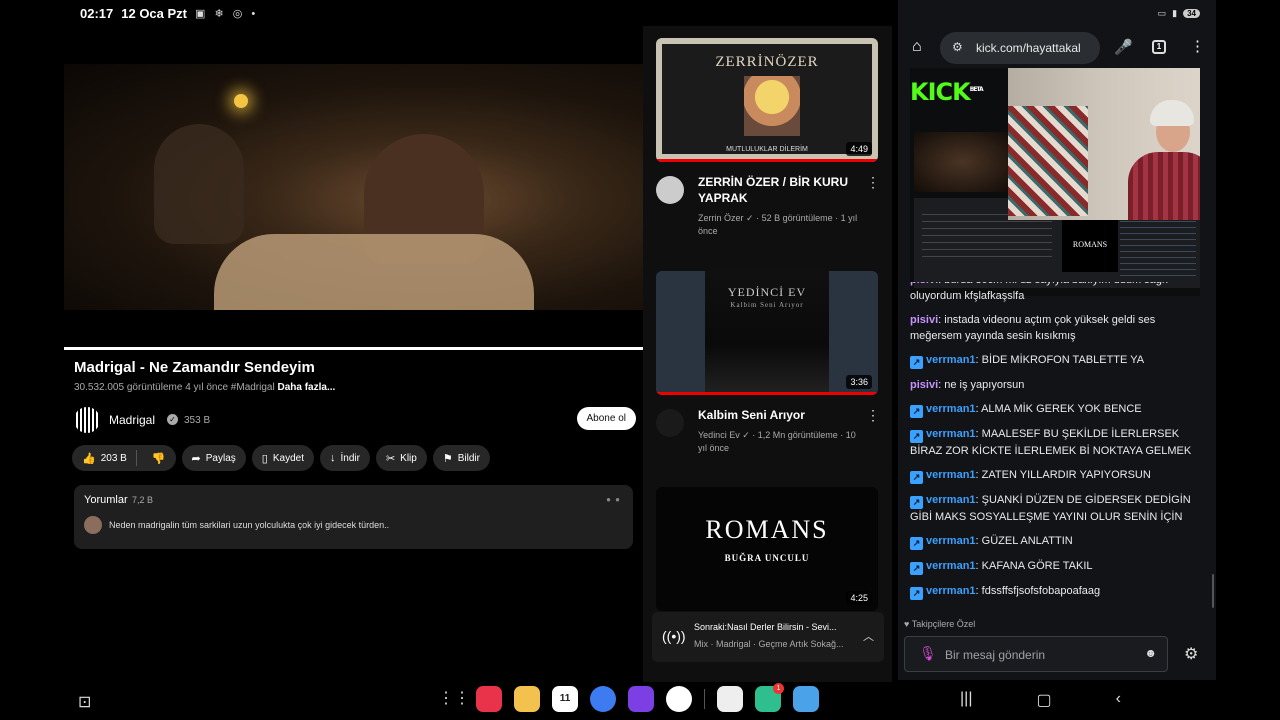  Describe the element at coordinates (89, 458) in the screenshot. I see `thumbs-up-icon: 👍` at that location.